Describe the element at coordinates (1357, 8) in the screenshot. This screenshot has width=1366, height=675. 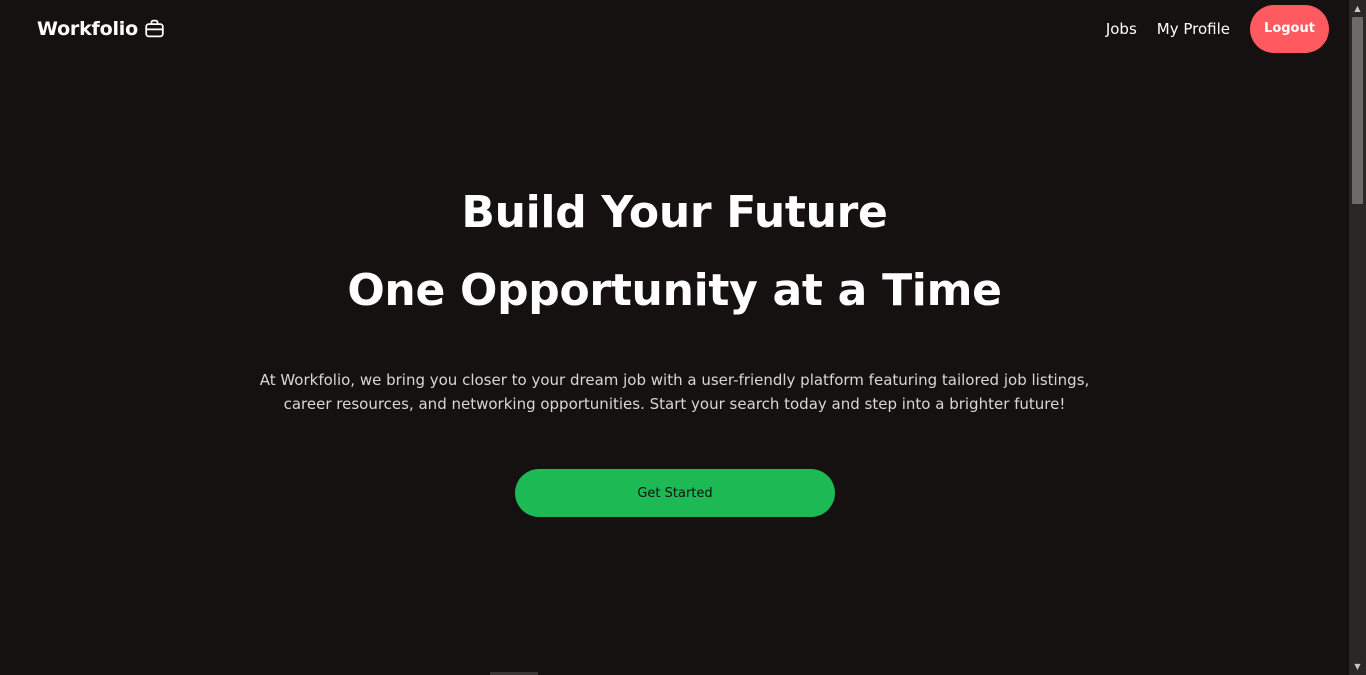
I see `scroll-up-arrow-icon: ▲` at that location.